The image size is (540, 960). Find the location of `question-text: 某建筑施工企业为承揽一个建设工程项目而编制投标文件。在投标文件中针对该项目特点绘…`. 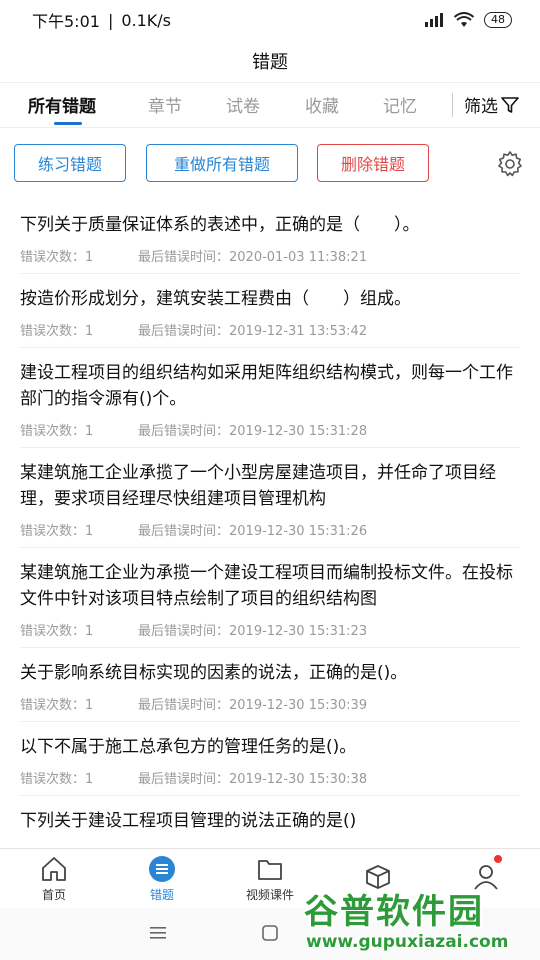

question-text: 某建筑施工企业为承揽一个建设工程项目而编制投标文件。在投标文件中针对该项目特点绘… is located at coordinates (266, 586).